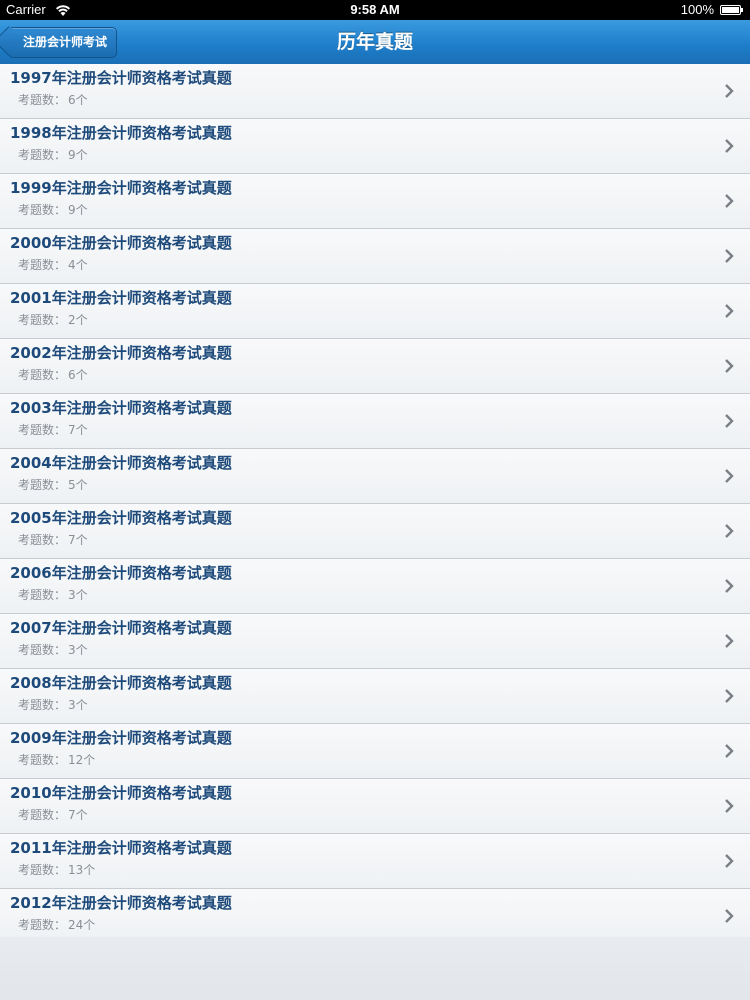 This screenshot has height=1000, width=750. Describe the element at coordinates (375, 421) in the screenshot. I see `list-item: 2003年注册会计师资格考试真题 考题数： 7个` at that location.